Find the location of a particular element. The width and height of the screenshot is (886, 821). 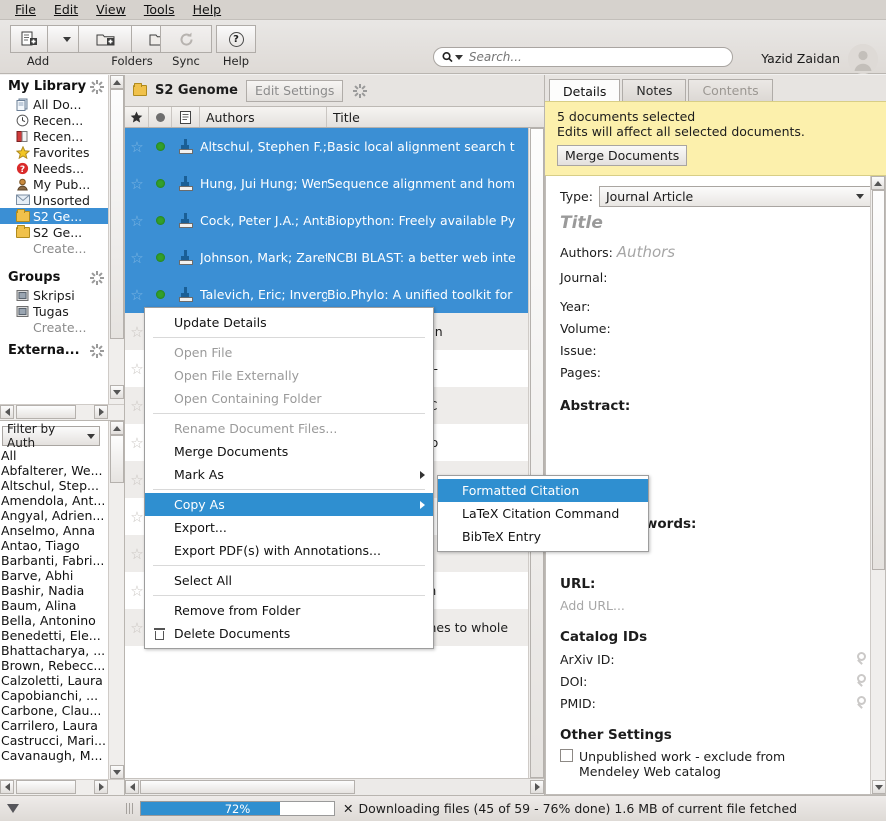

document-type-select: Journal Article is located at coordinates (734, 196).